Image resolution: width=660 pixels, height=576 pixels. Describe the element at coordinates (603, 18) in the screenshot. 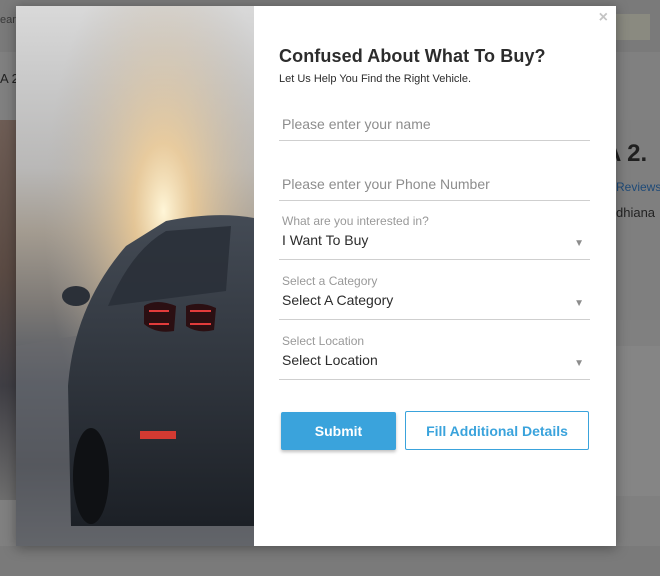

I see `close-icon: ×` at that location.